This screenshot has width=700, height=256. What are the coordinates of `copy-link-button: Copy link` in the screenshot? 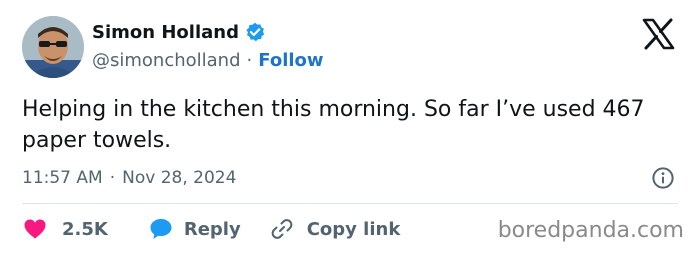 It's located at (335, 229).